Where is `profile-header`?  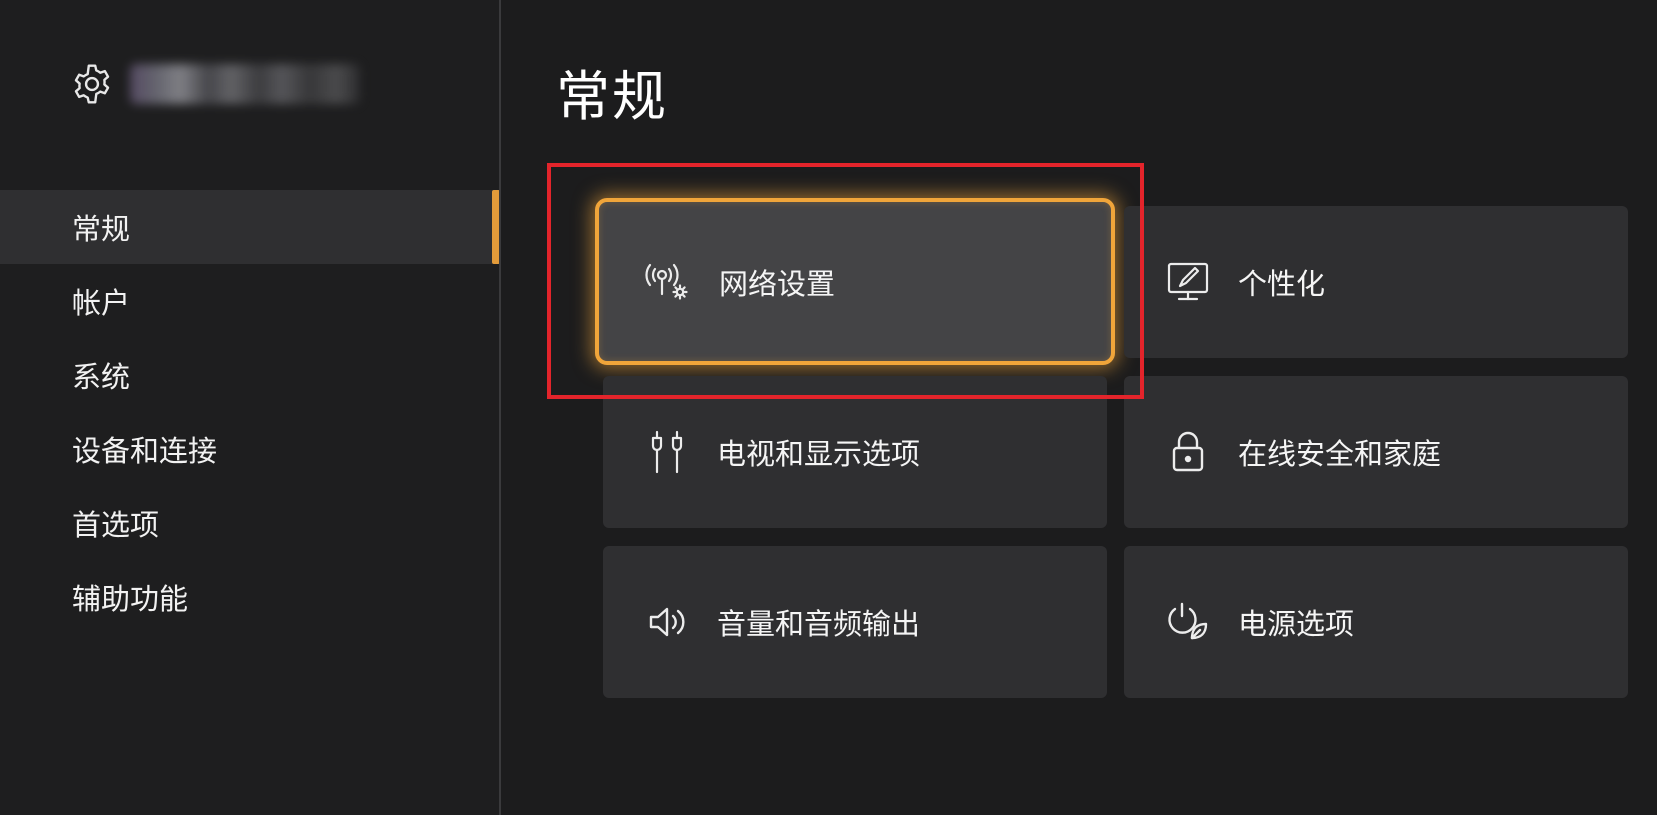
profile-header is located at coordinates (215, 84).